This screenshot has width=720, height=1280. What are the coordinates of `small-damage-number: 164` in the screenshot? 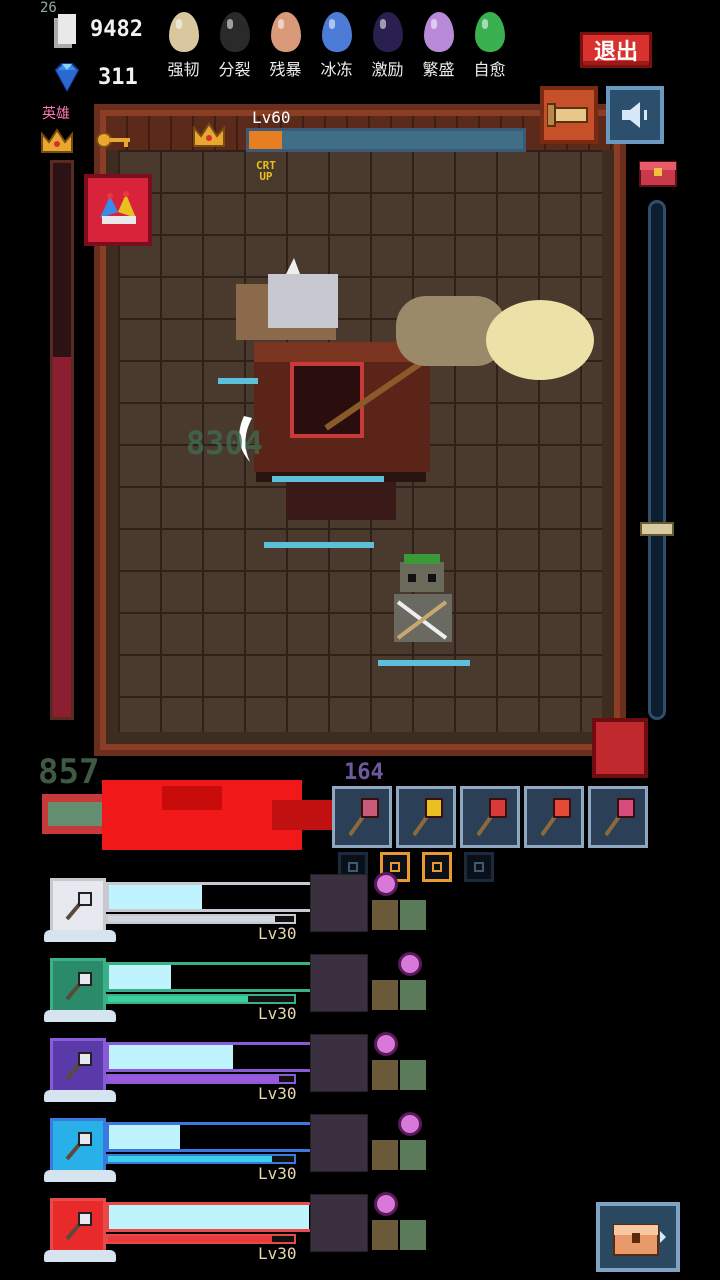 It's located at (364, 772).